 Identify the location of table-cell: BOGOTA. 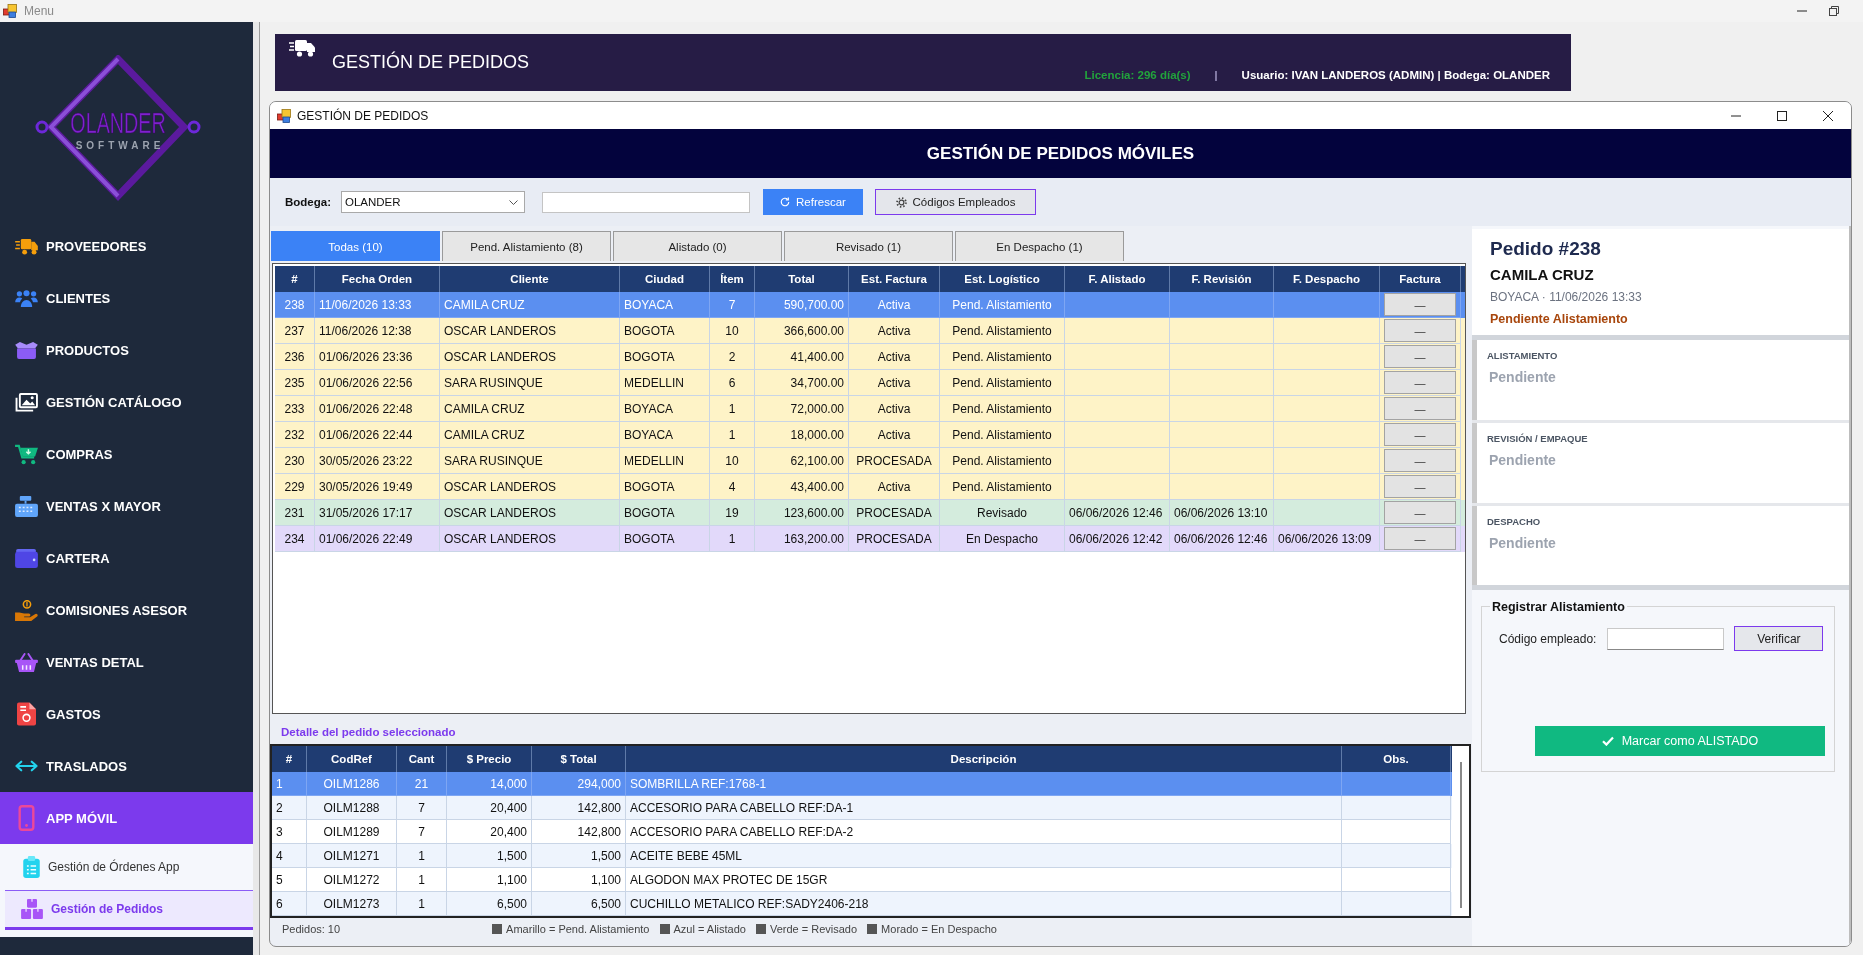
(665, 539).